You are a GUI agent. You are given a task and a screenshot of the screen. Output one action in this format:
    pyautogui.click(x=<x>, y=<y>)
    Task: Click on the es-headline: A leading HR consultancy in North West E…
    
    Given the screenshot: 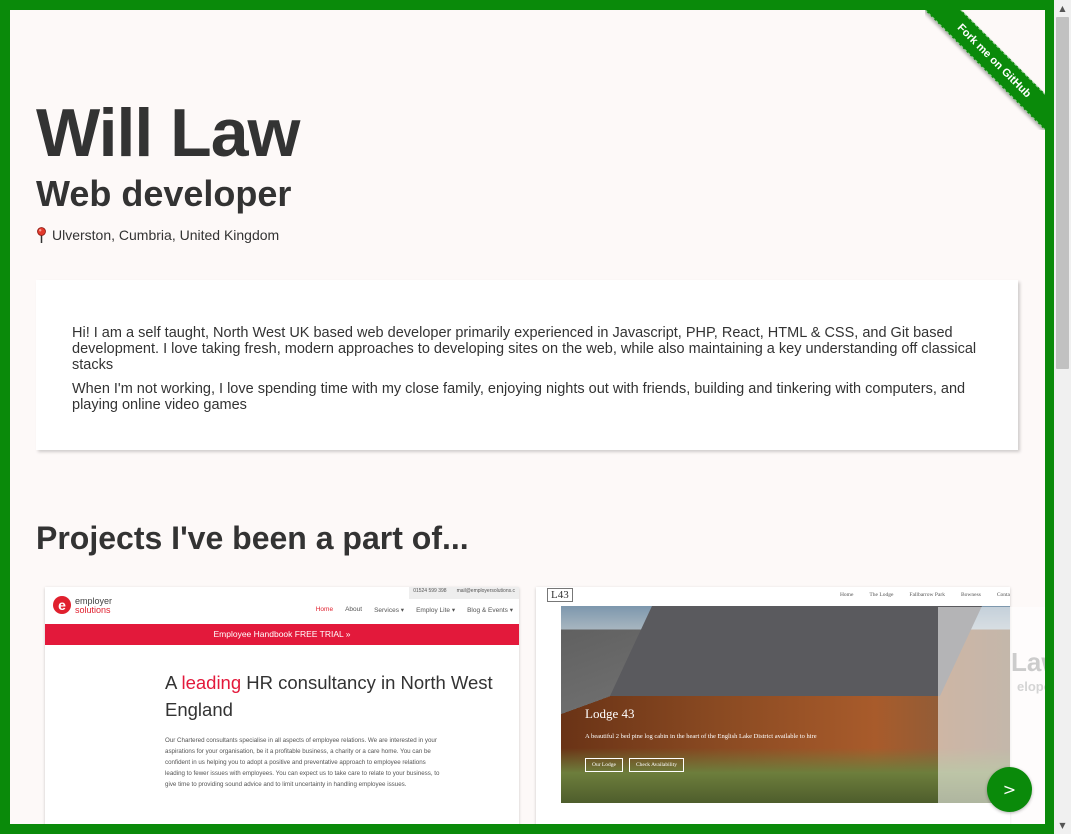 What is the action you would take?
    pyautogui.click(x=330, y=696)
    